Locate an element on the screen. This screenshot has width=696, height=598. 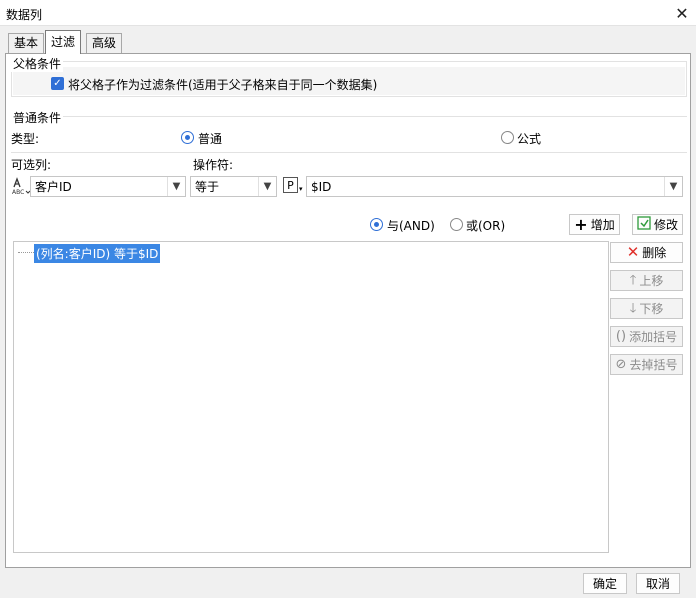
delete-button: ✕ 删除 is located at coordinates (646, 252).